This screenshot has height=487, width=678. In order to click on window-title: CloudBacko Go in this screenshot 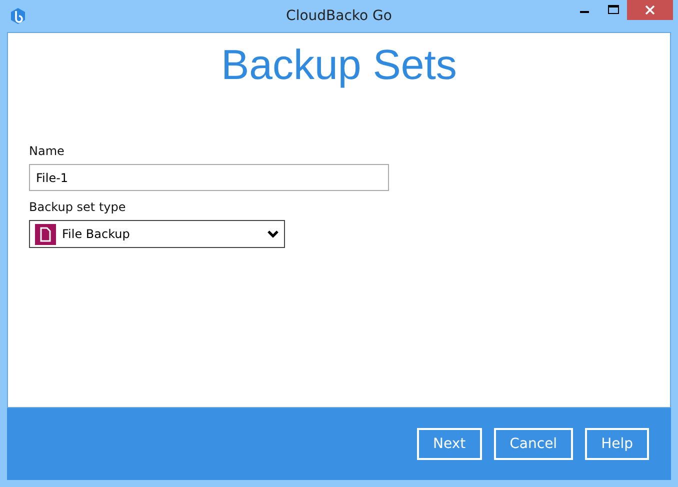, I will do `click(339, 16)`.